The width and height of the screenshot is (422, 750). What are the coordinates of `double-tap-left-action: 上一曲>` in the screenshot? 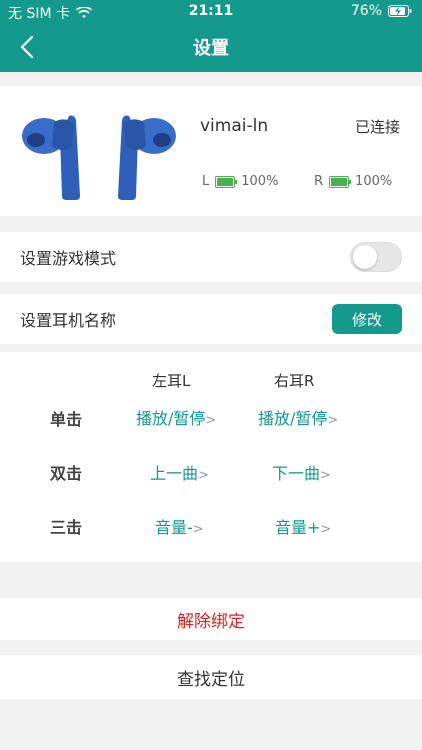 It's located at (179, 472).